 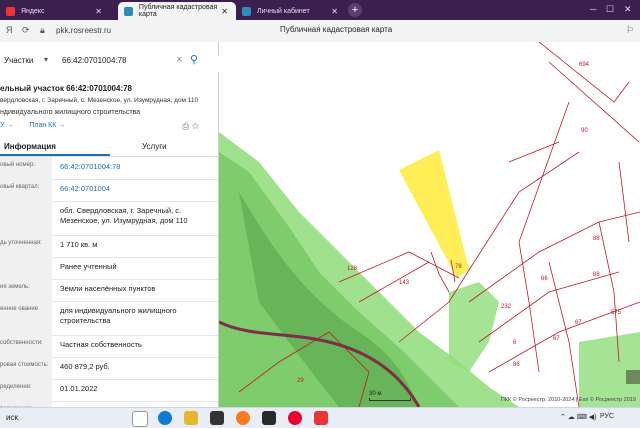 I want to click on language-indicator: РУС, so click(x=607, y=416).